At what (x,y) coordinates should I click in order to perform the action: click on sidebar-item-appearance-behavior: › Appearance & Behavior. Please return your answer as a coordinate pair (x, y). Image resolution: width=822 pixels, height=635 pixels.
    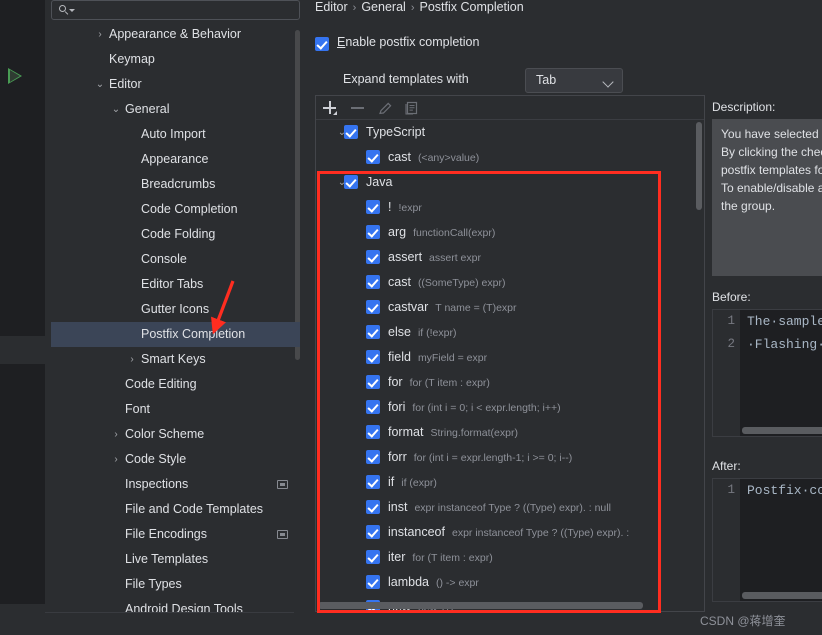
    Looking at the image, I should click on (175, 34).